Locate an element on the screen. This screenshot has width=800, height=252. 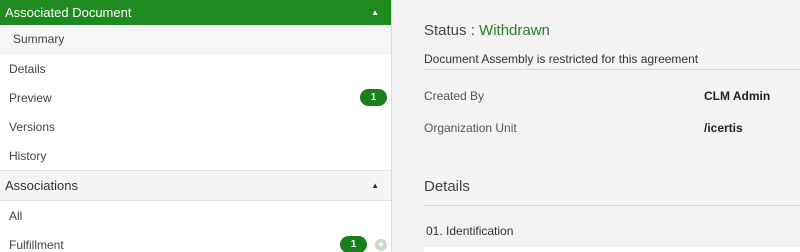
fulfillment-actions: 1 + is located at coordinates (363, 244).